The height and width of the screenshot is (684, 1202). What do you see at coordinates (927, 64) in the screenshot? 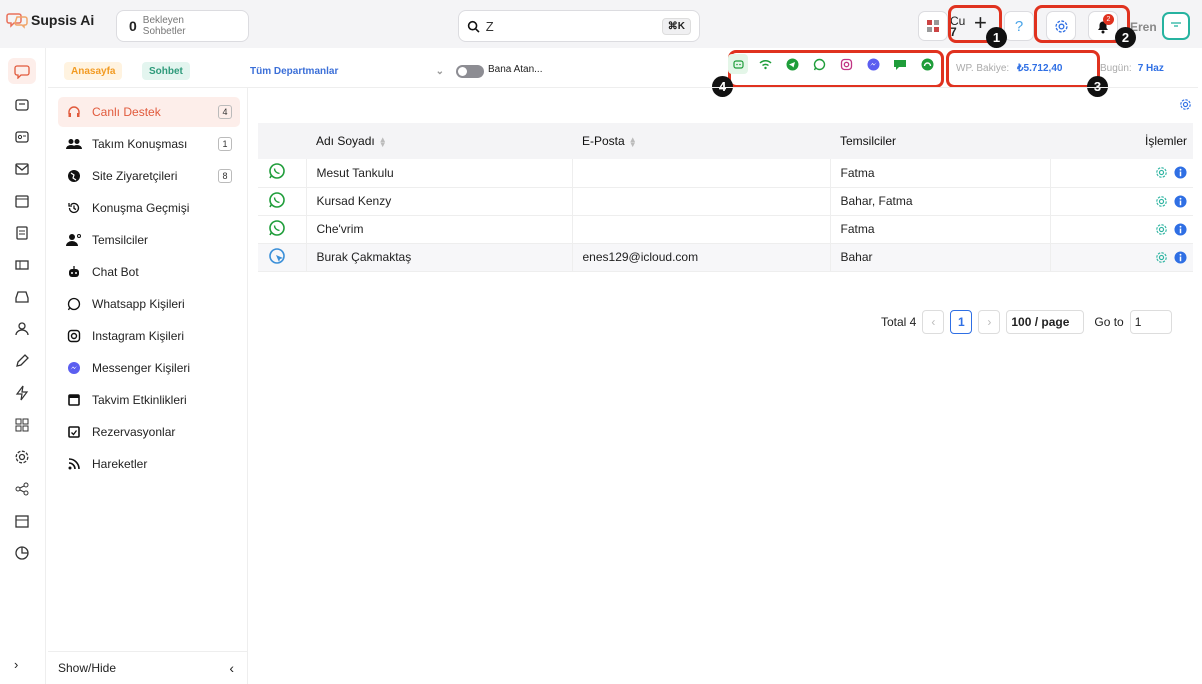
I see `other-channel-icon` at bounding box center [927, 64].